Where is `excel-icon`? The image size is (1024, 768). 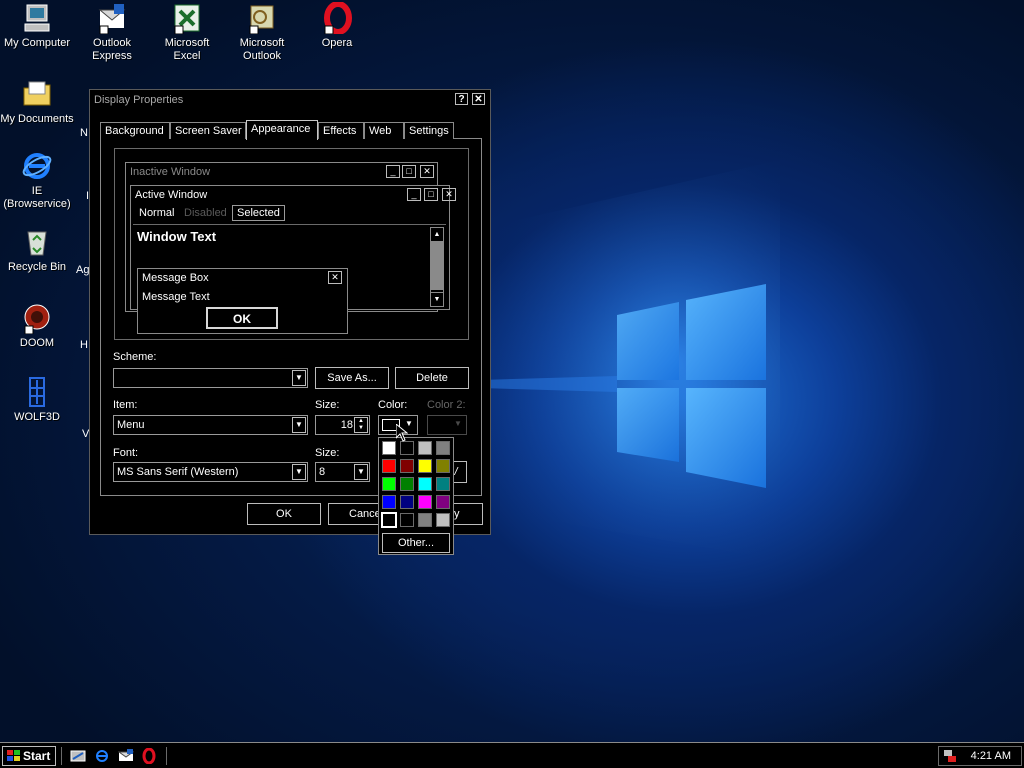
excel-icon is located at coordinates (187, 19).